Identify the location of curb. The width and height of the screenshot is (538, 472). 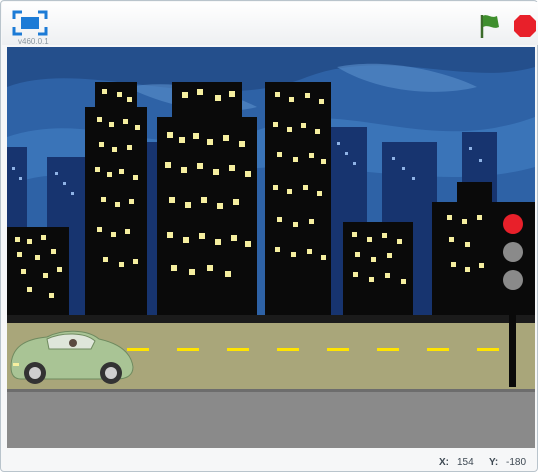
(271, 390).